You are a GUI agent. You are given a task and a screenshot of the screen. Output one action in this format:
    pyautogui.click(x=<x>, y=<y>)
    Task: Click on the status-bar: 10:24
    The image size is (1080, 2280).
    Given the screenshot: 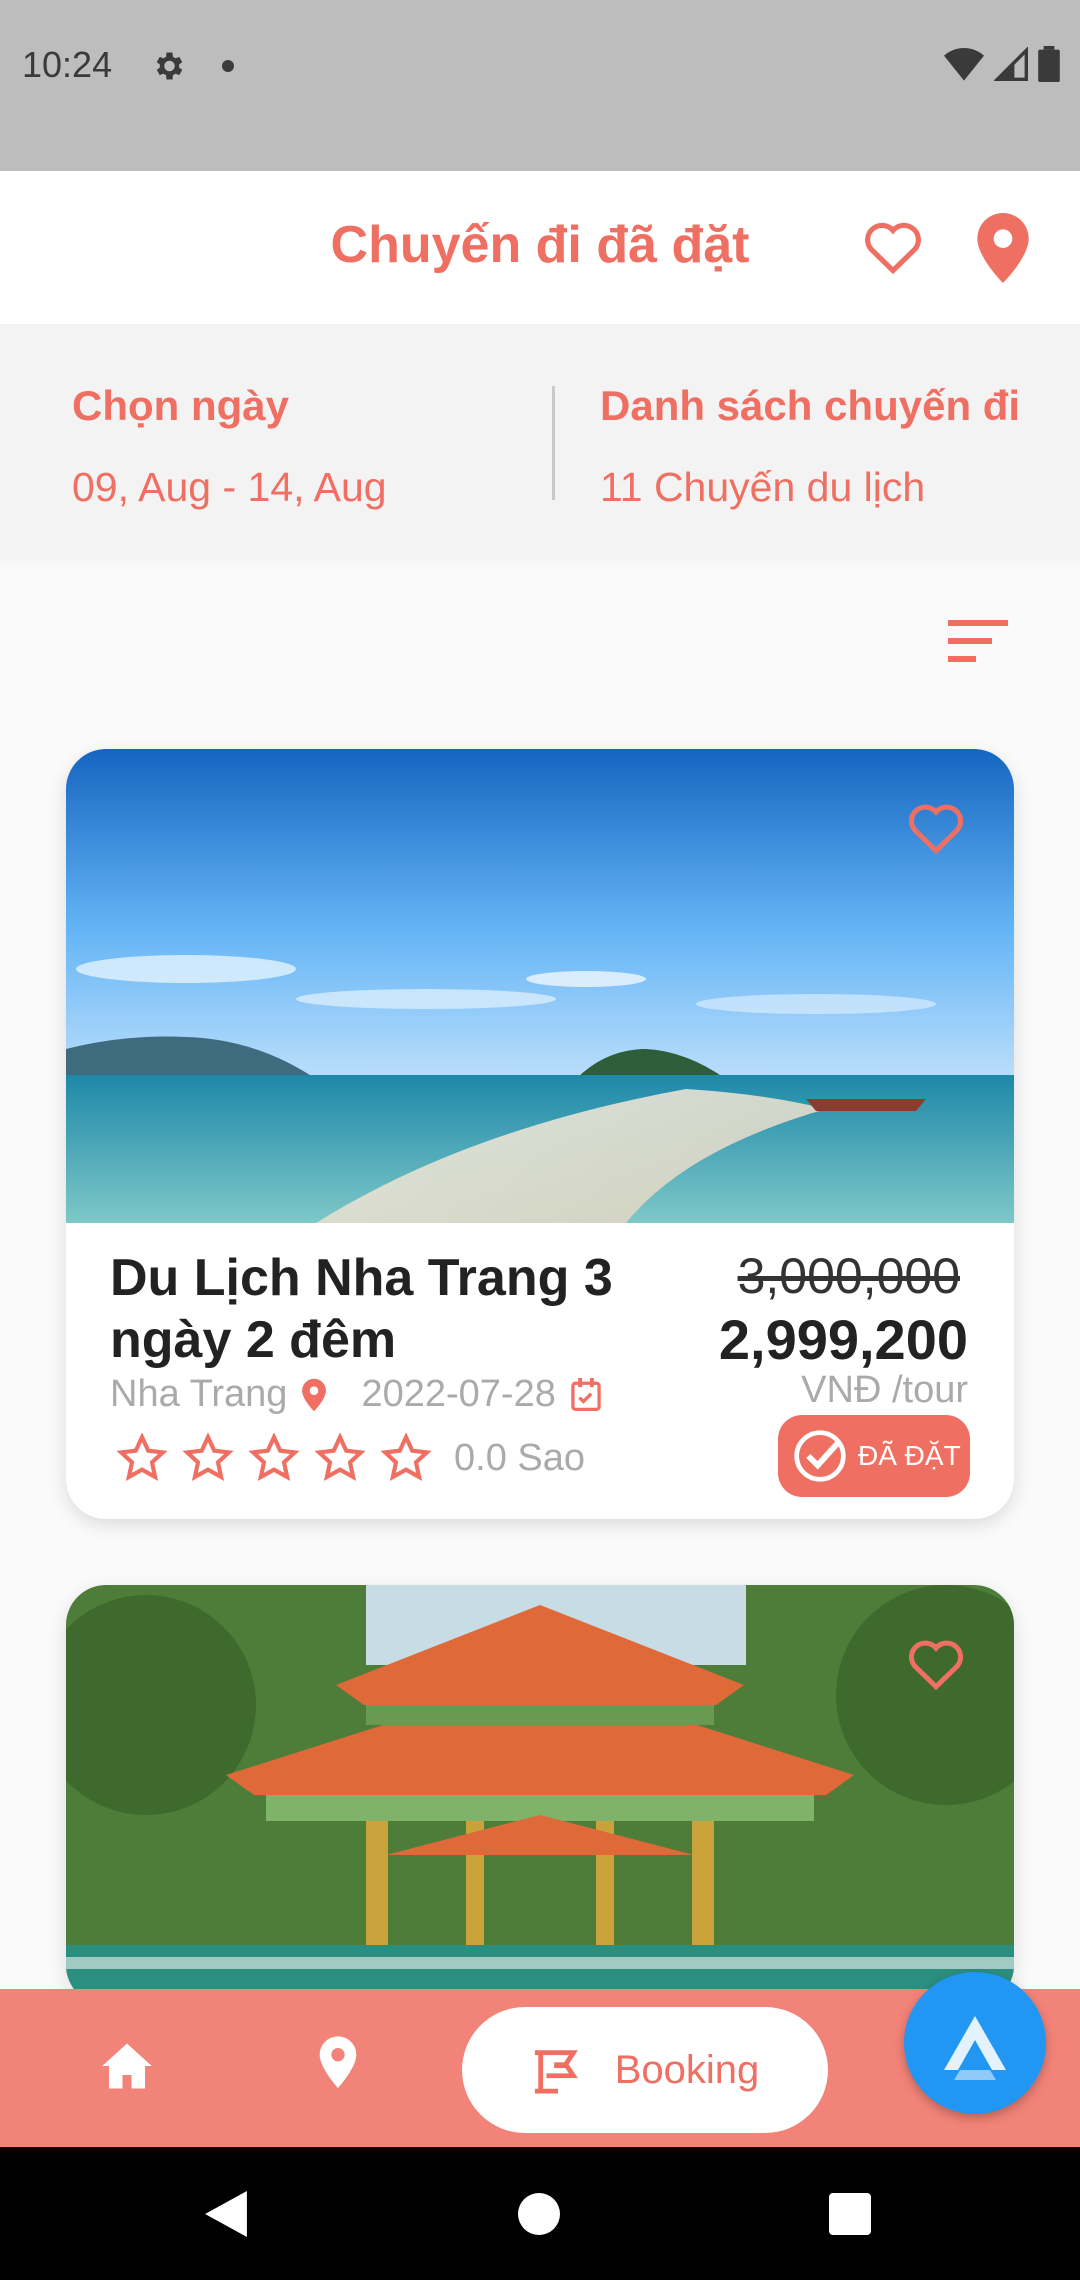 What is the action you would take?
    pyautogui.click(x=540, y=85)
    